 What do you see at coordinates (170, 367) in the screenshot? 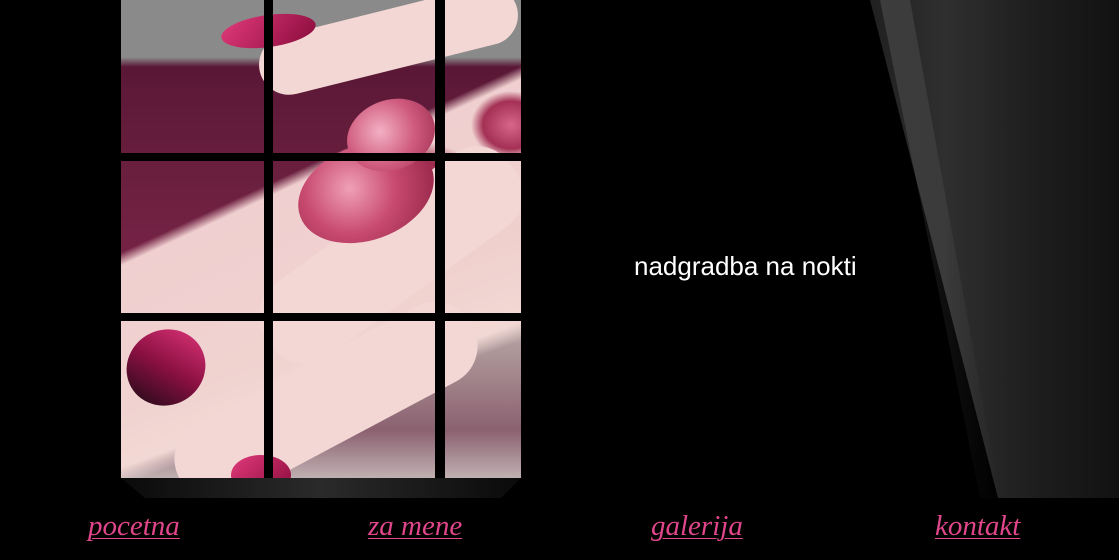
I see `photo-nail` at bounding box center [170, 367].